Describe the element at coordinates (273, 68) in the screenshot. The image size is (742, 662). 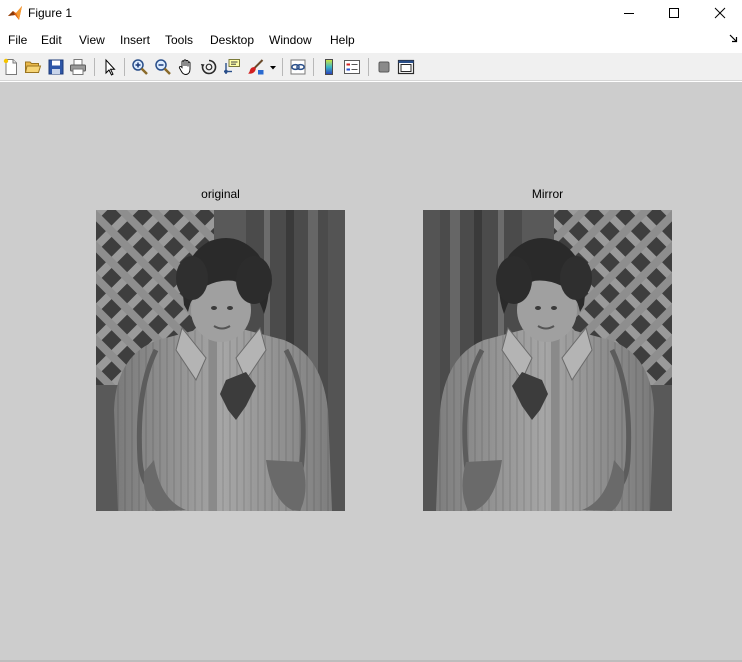
I see `chevron-down-icon` at that location.